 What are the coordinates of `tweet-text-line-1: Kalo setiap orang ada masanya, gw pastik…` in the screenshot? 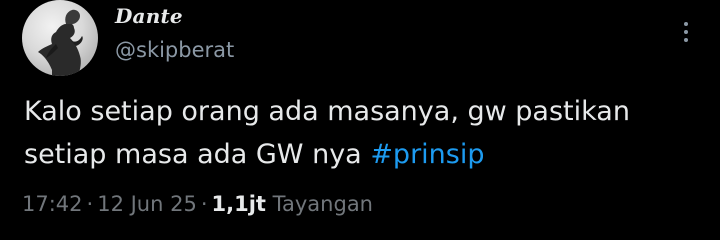 It's located at (327, 111).